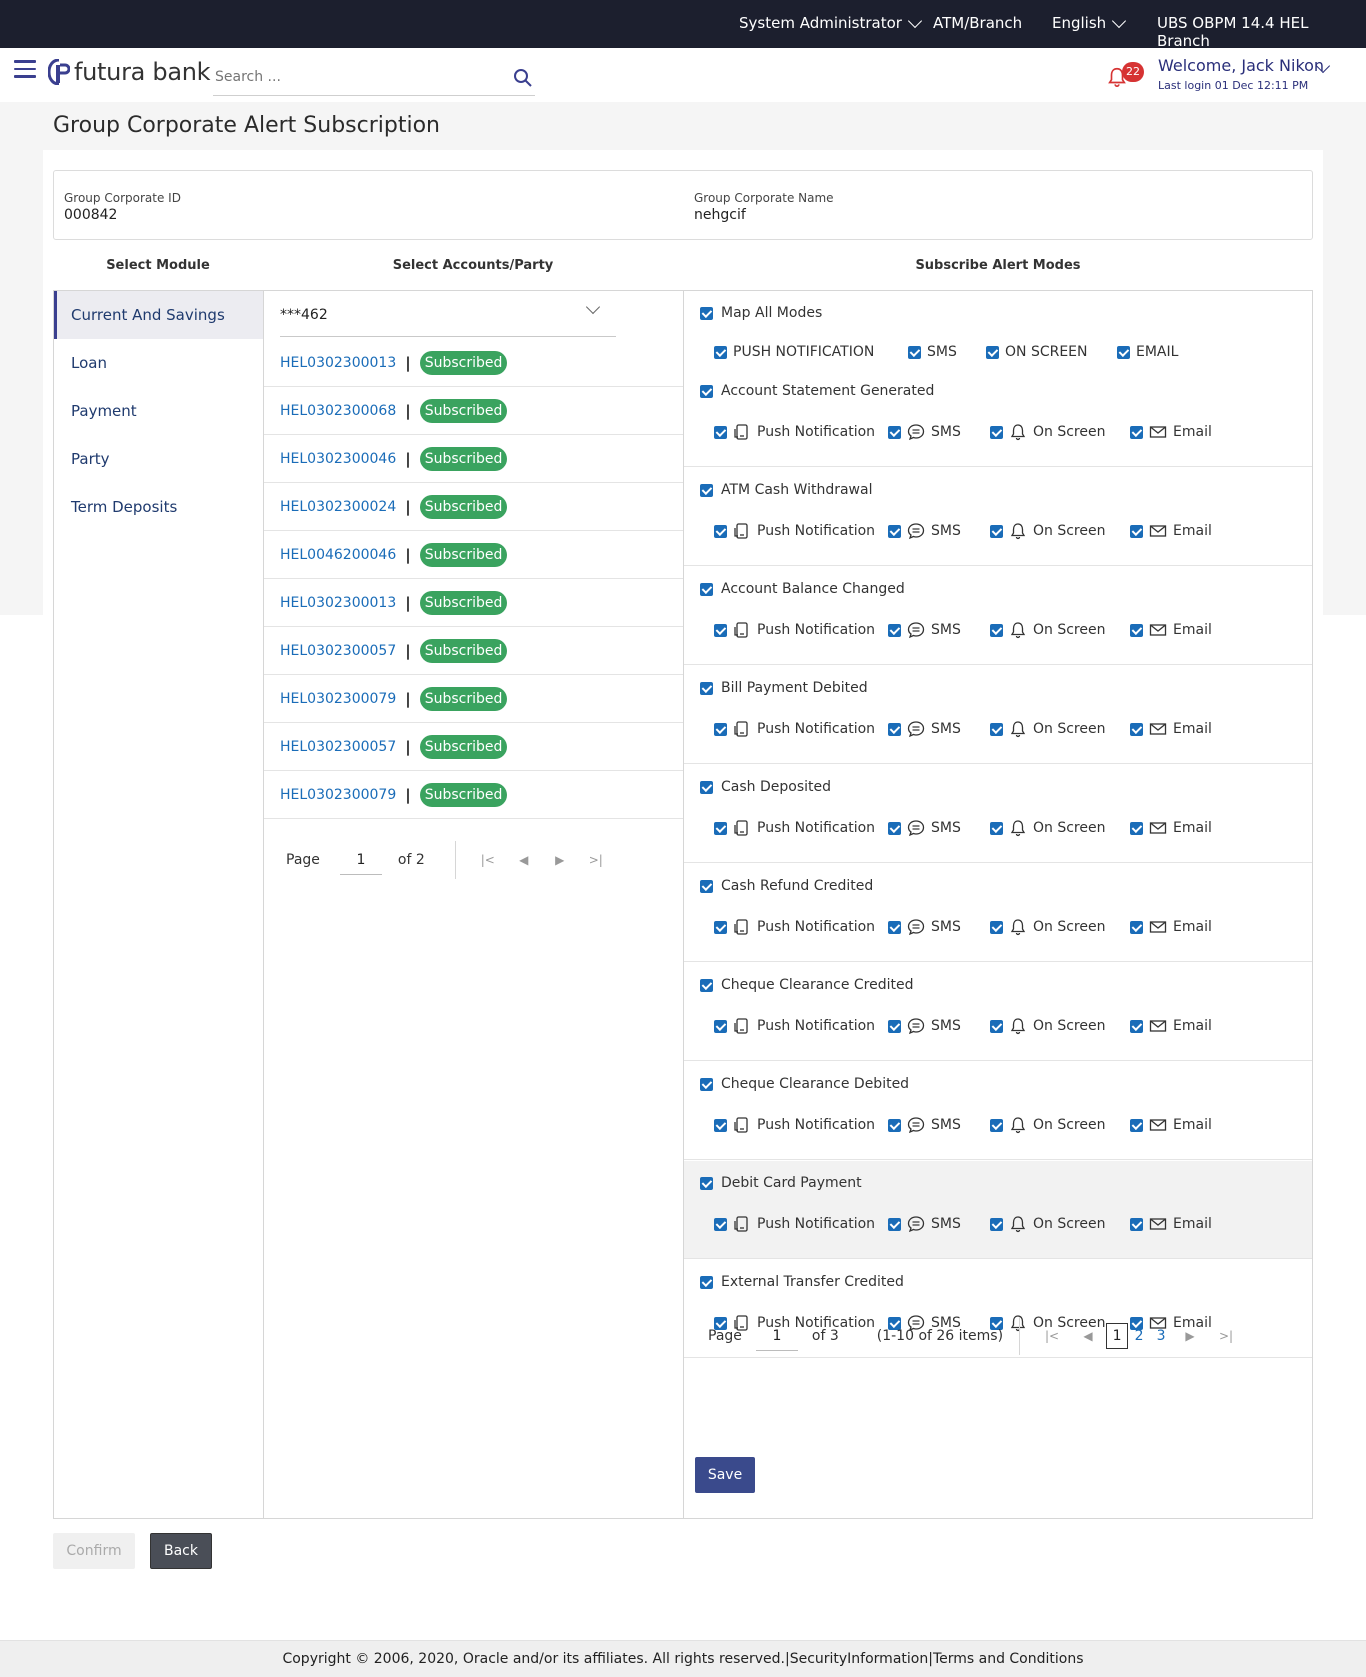 This screenshot has width=1366, height=1677. What do you see at coordinates (725, 1475) in the screenshot?
I see `save-button: Save` at bounding box center [725, 1475].